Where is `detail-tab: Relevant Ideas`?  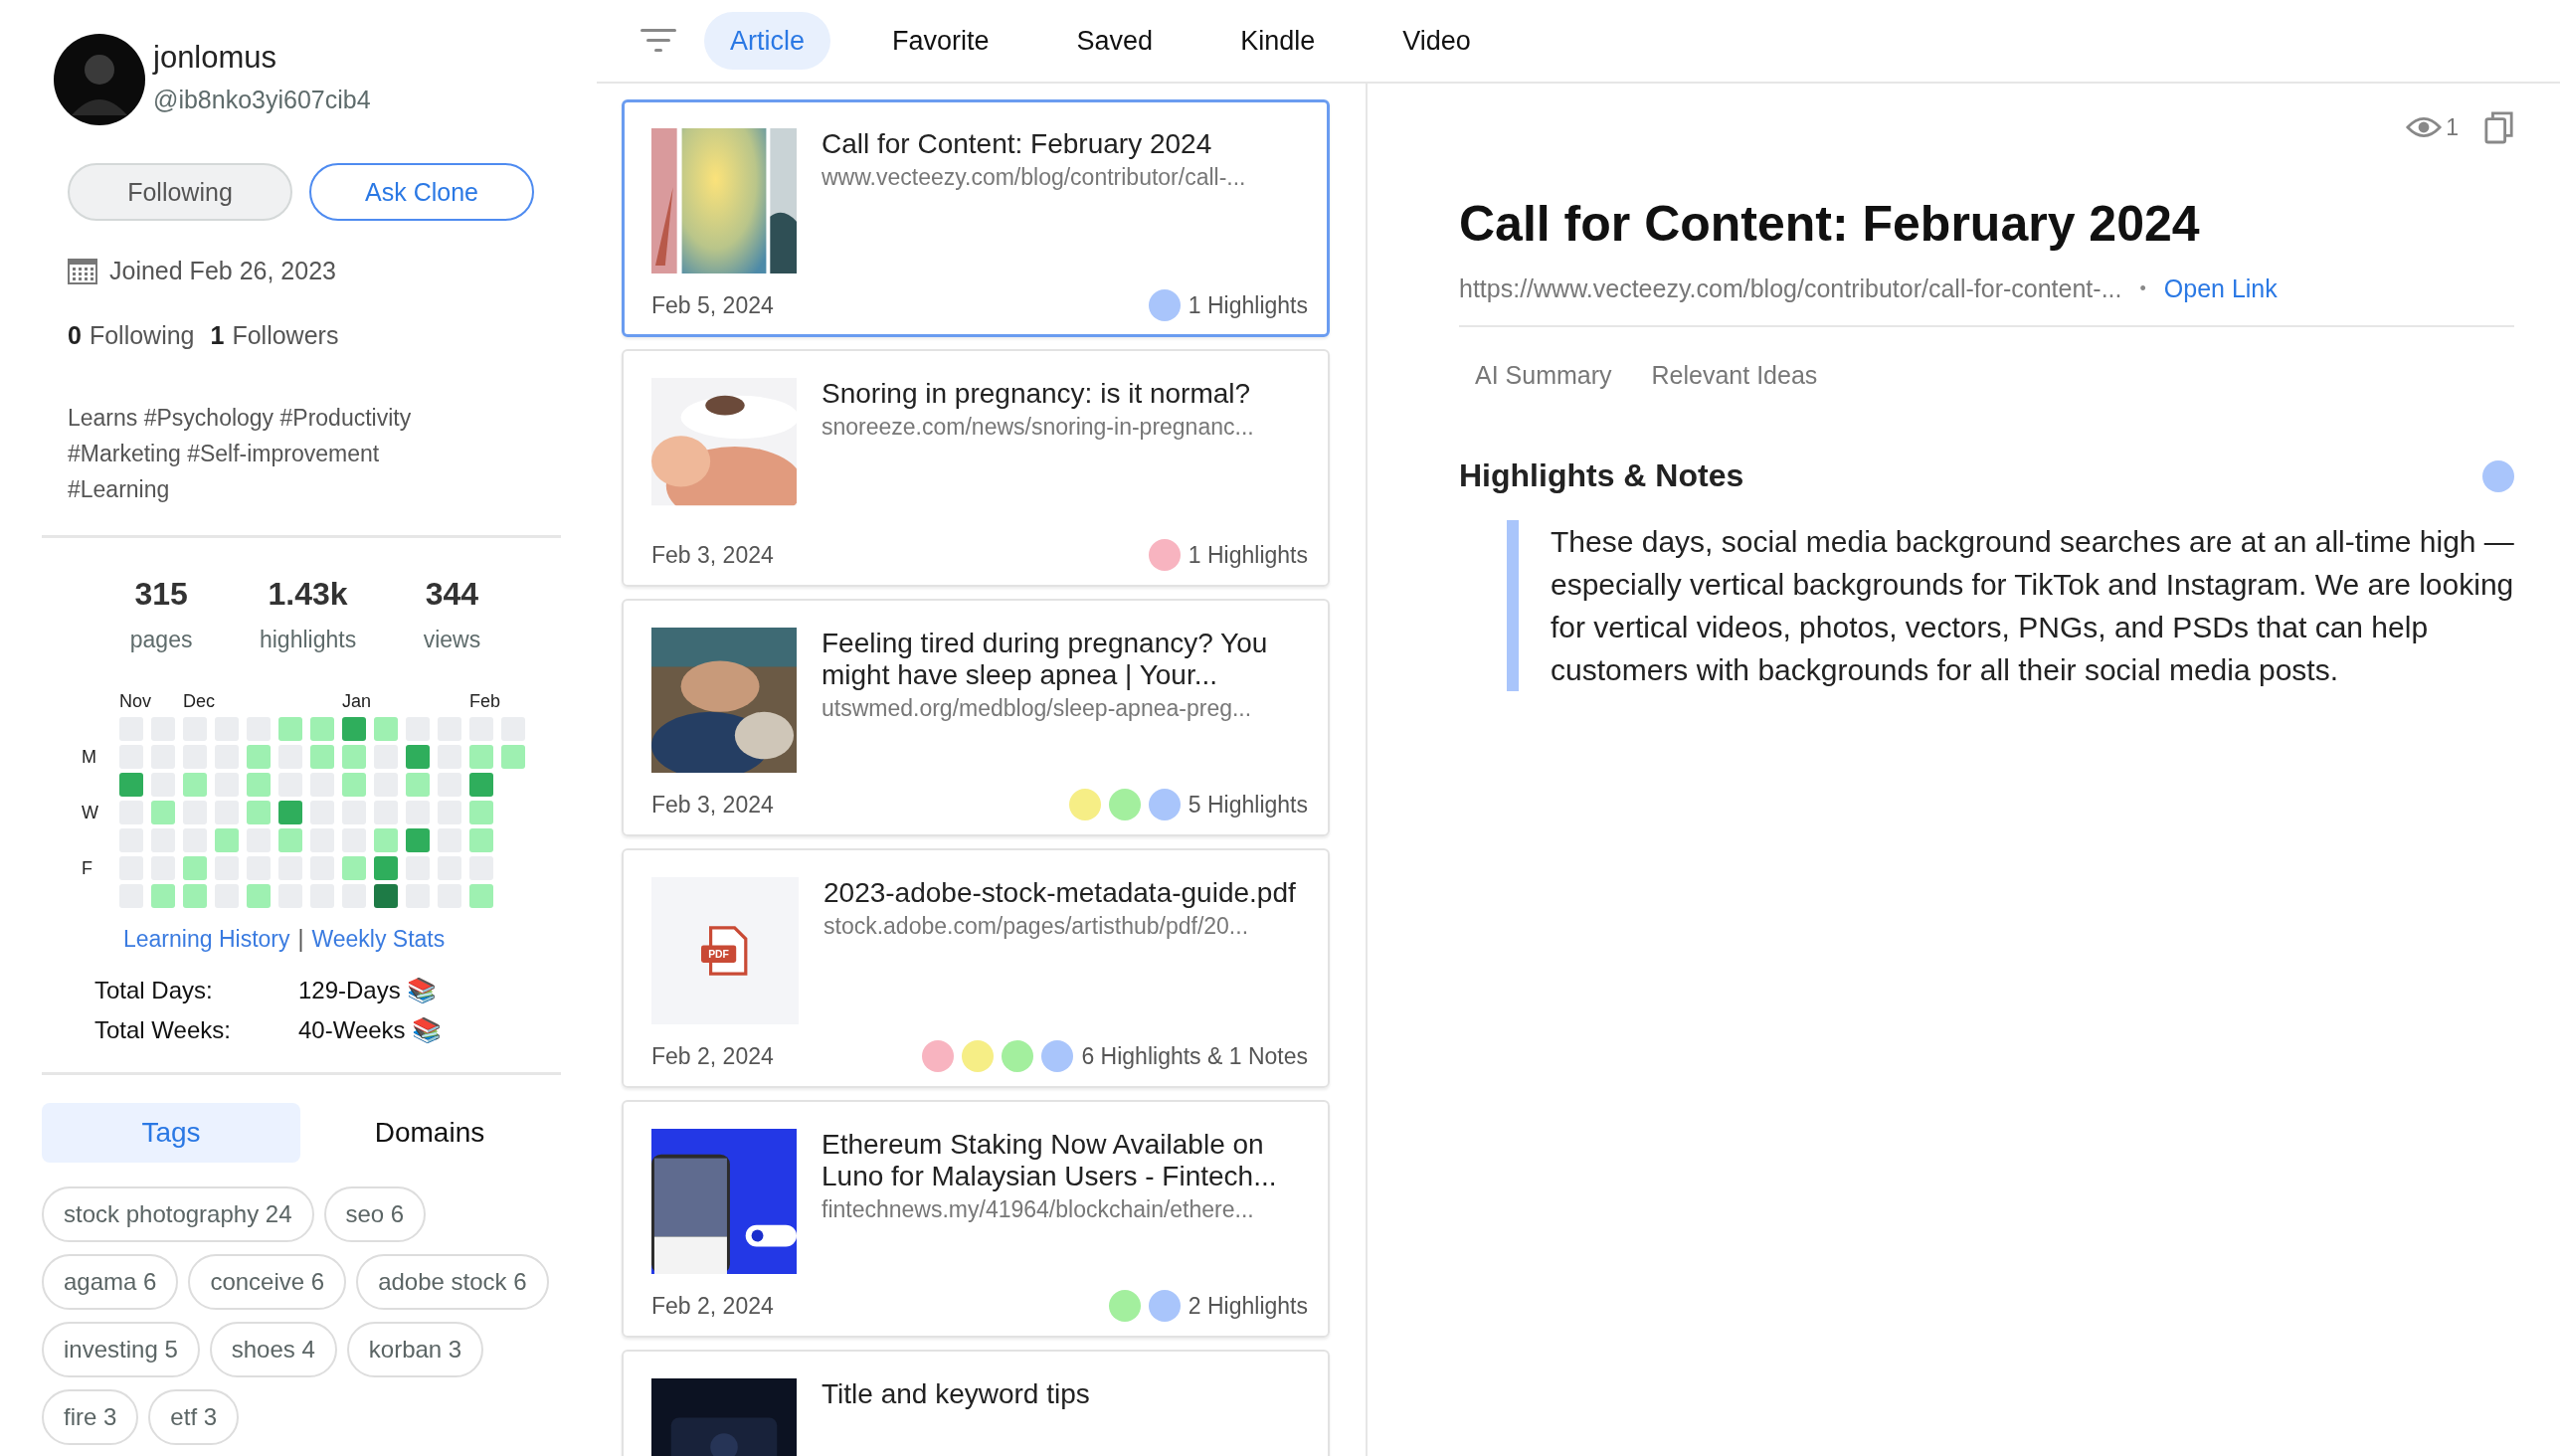 detail-tab: Relevant Ideas is located at coordinates (1734, 375).